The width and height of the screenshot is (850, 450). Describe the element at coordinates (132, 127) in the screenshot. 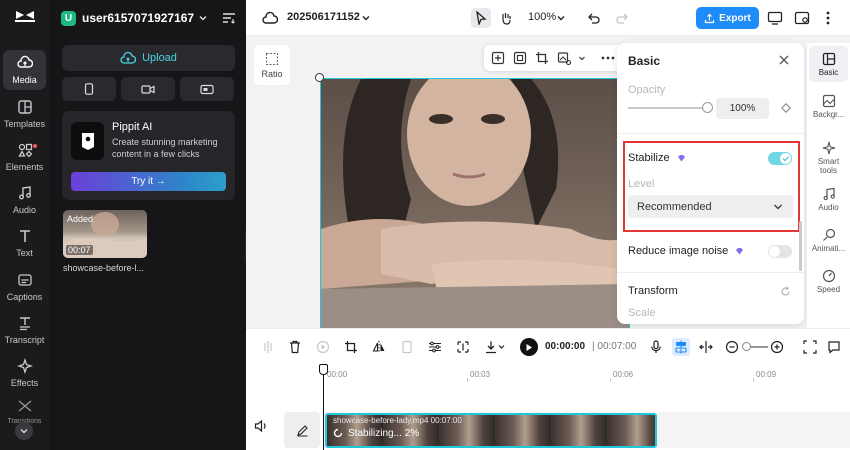

I see `promo-title: Pippit AI` at that location.